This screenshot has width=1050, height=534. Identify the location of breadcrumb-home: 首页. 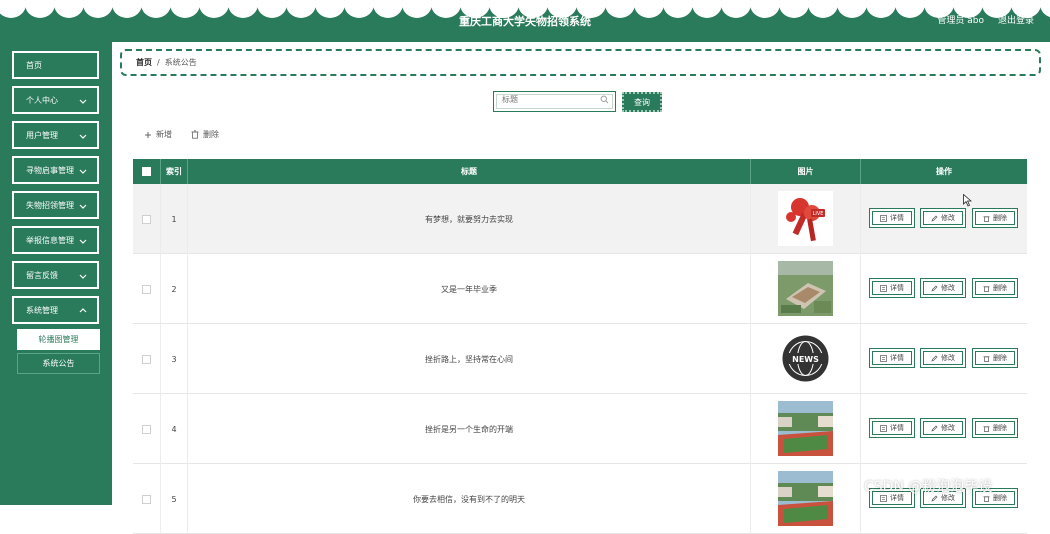
(144, 62).